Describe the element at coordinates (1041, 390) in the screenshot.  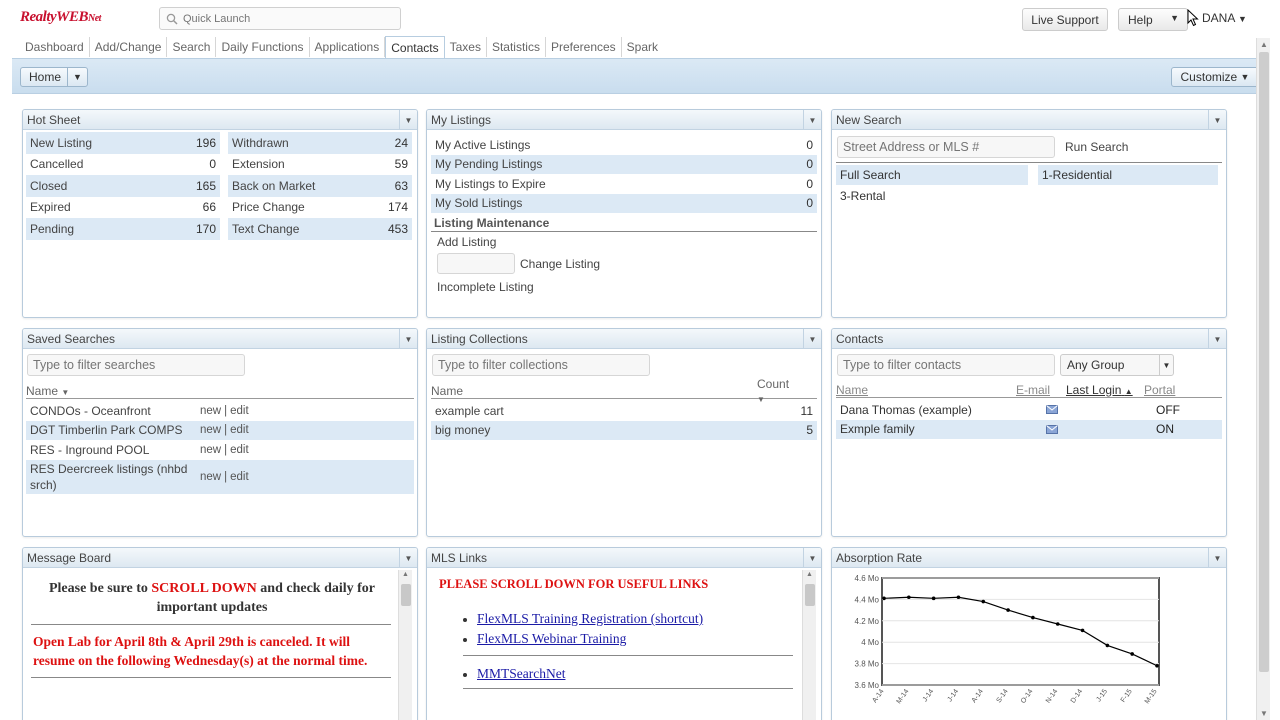
I see `email-column-header: E-mail` at that location.